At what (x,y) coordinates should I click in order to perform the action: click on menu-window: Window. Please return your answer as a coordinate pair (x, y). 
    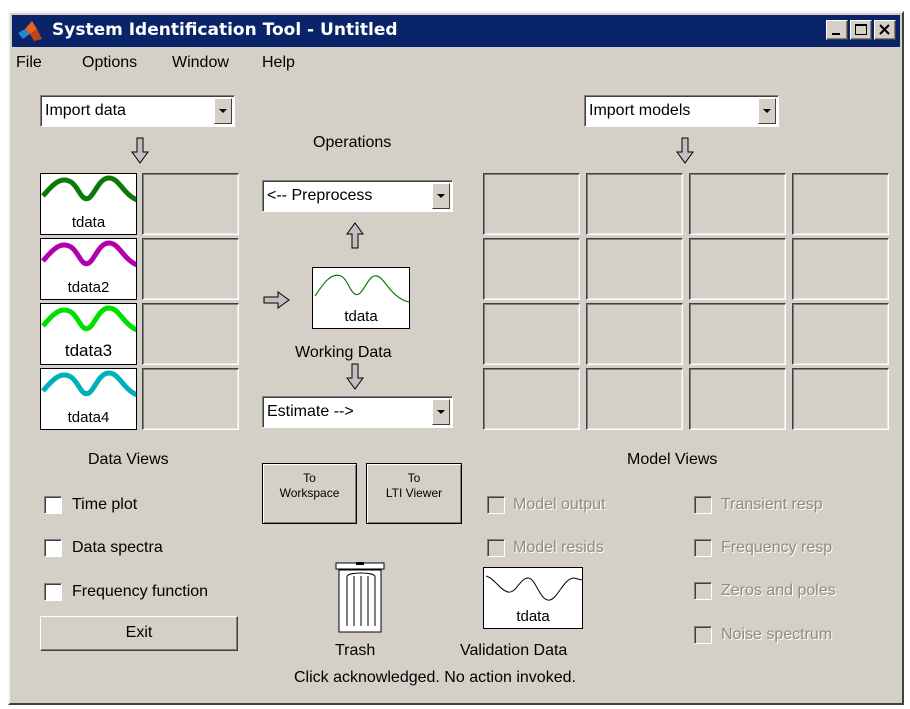
    Looking at the image, I should click on (200, 63).